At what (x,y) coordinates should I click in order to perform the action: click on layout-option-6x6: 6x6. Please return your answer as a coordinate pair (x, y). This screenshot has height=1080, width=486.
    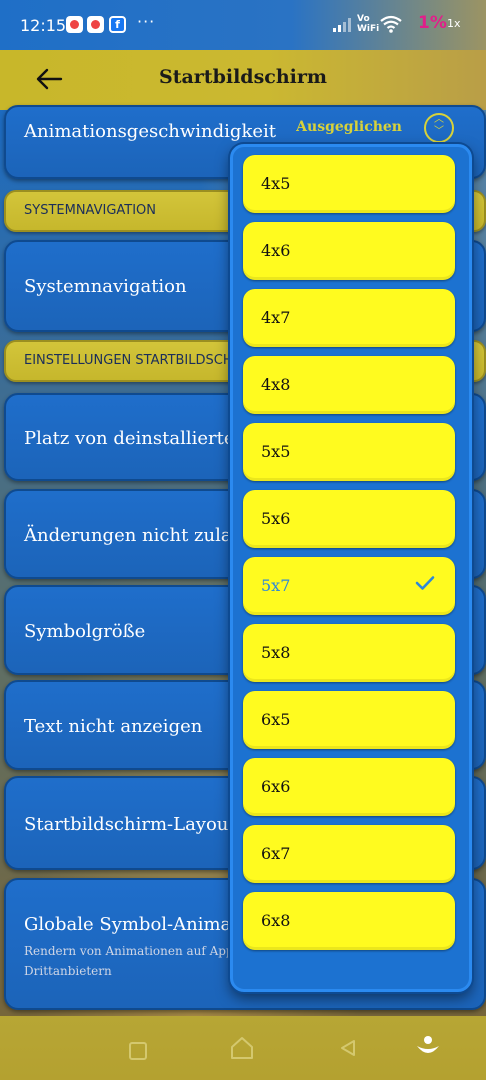
    Looking at the image, I should click on (349, 787).